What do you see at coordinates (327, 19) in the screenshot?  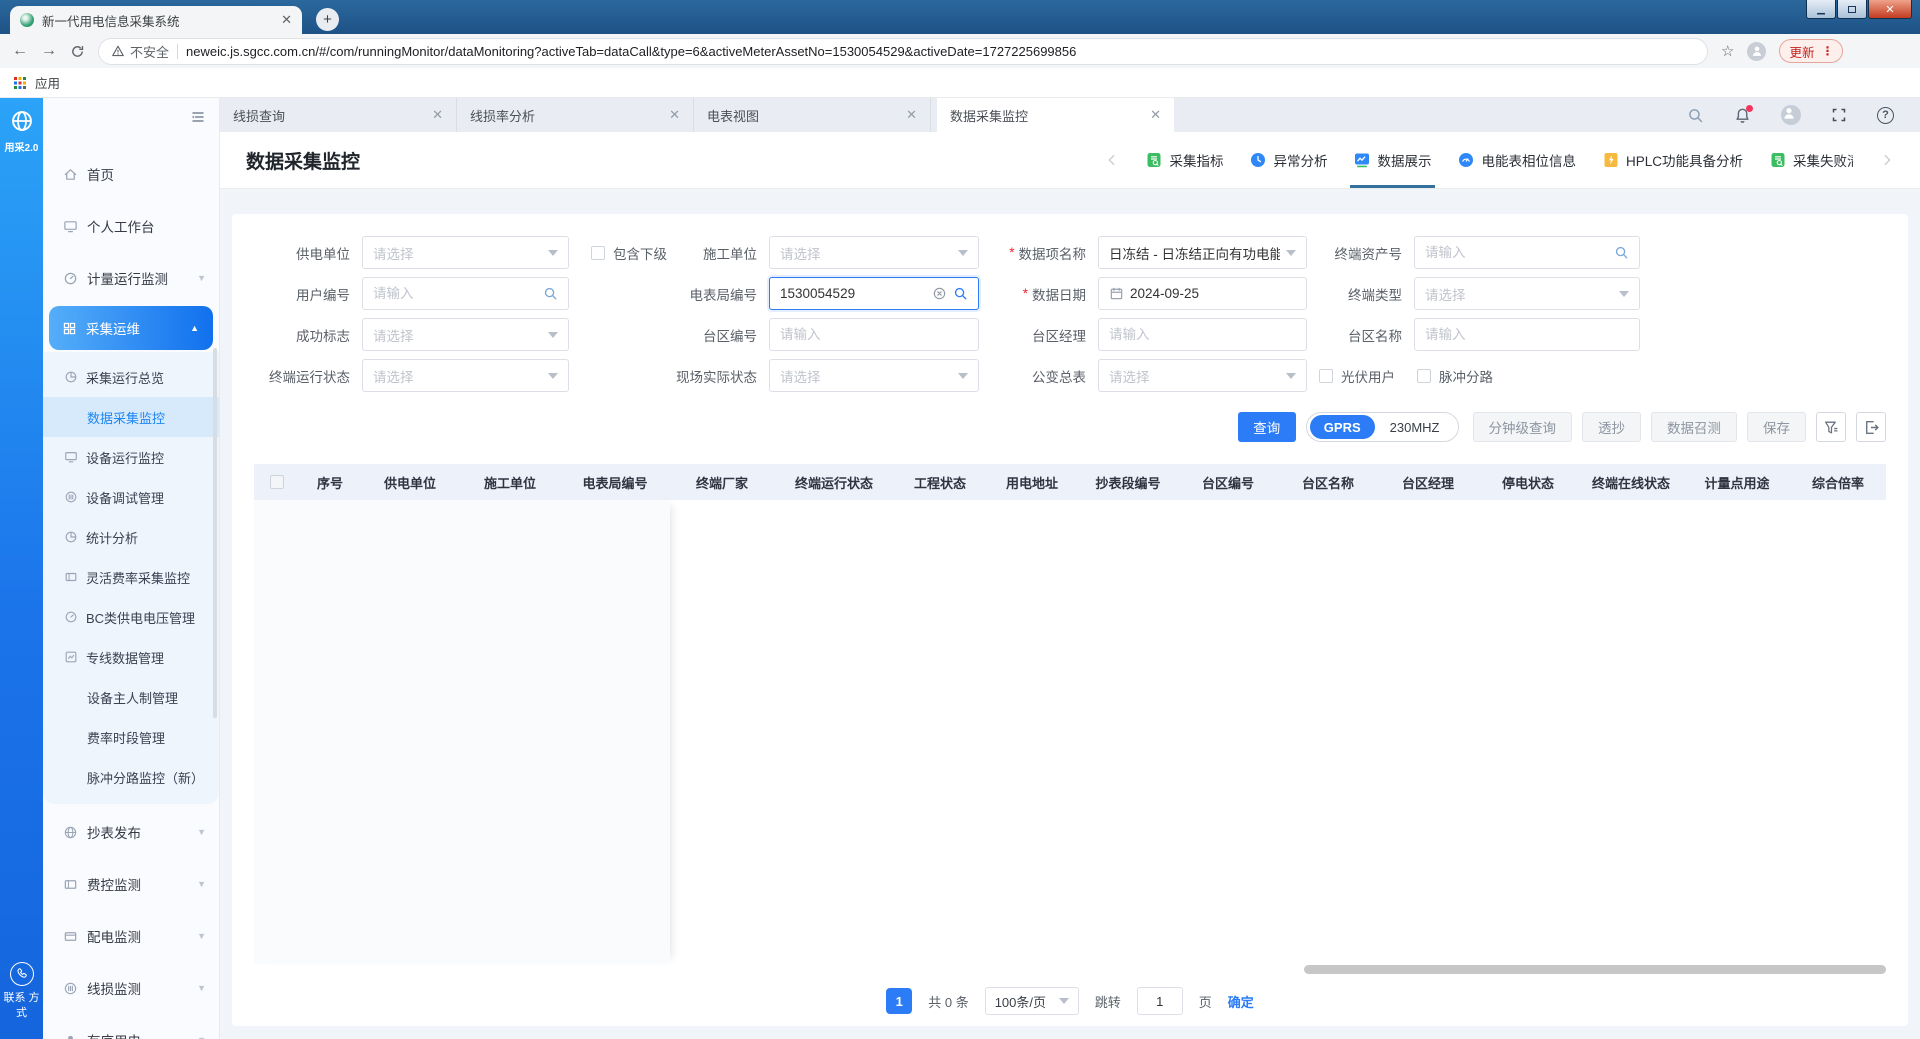 I see `new-tab-button: +` at bounding box center [327, 19].